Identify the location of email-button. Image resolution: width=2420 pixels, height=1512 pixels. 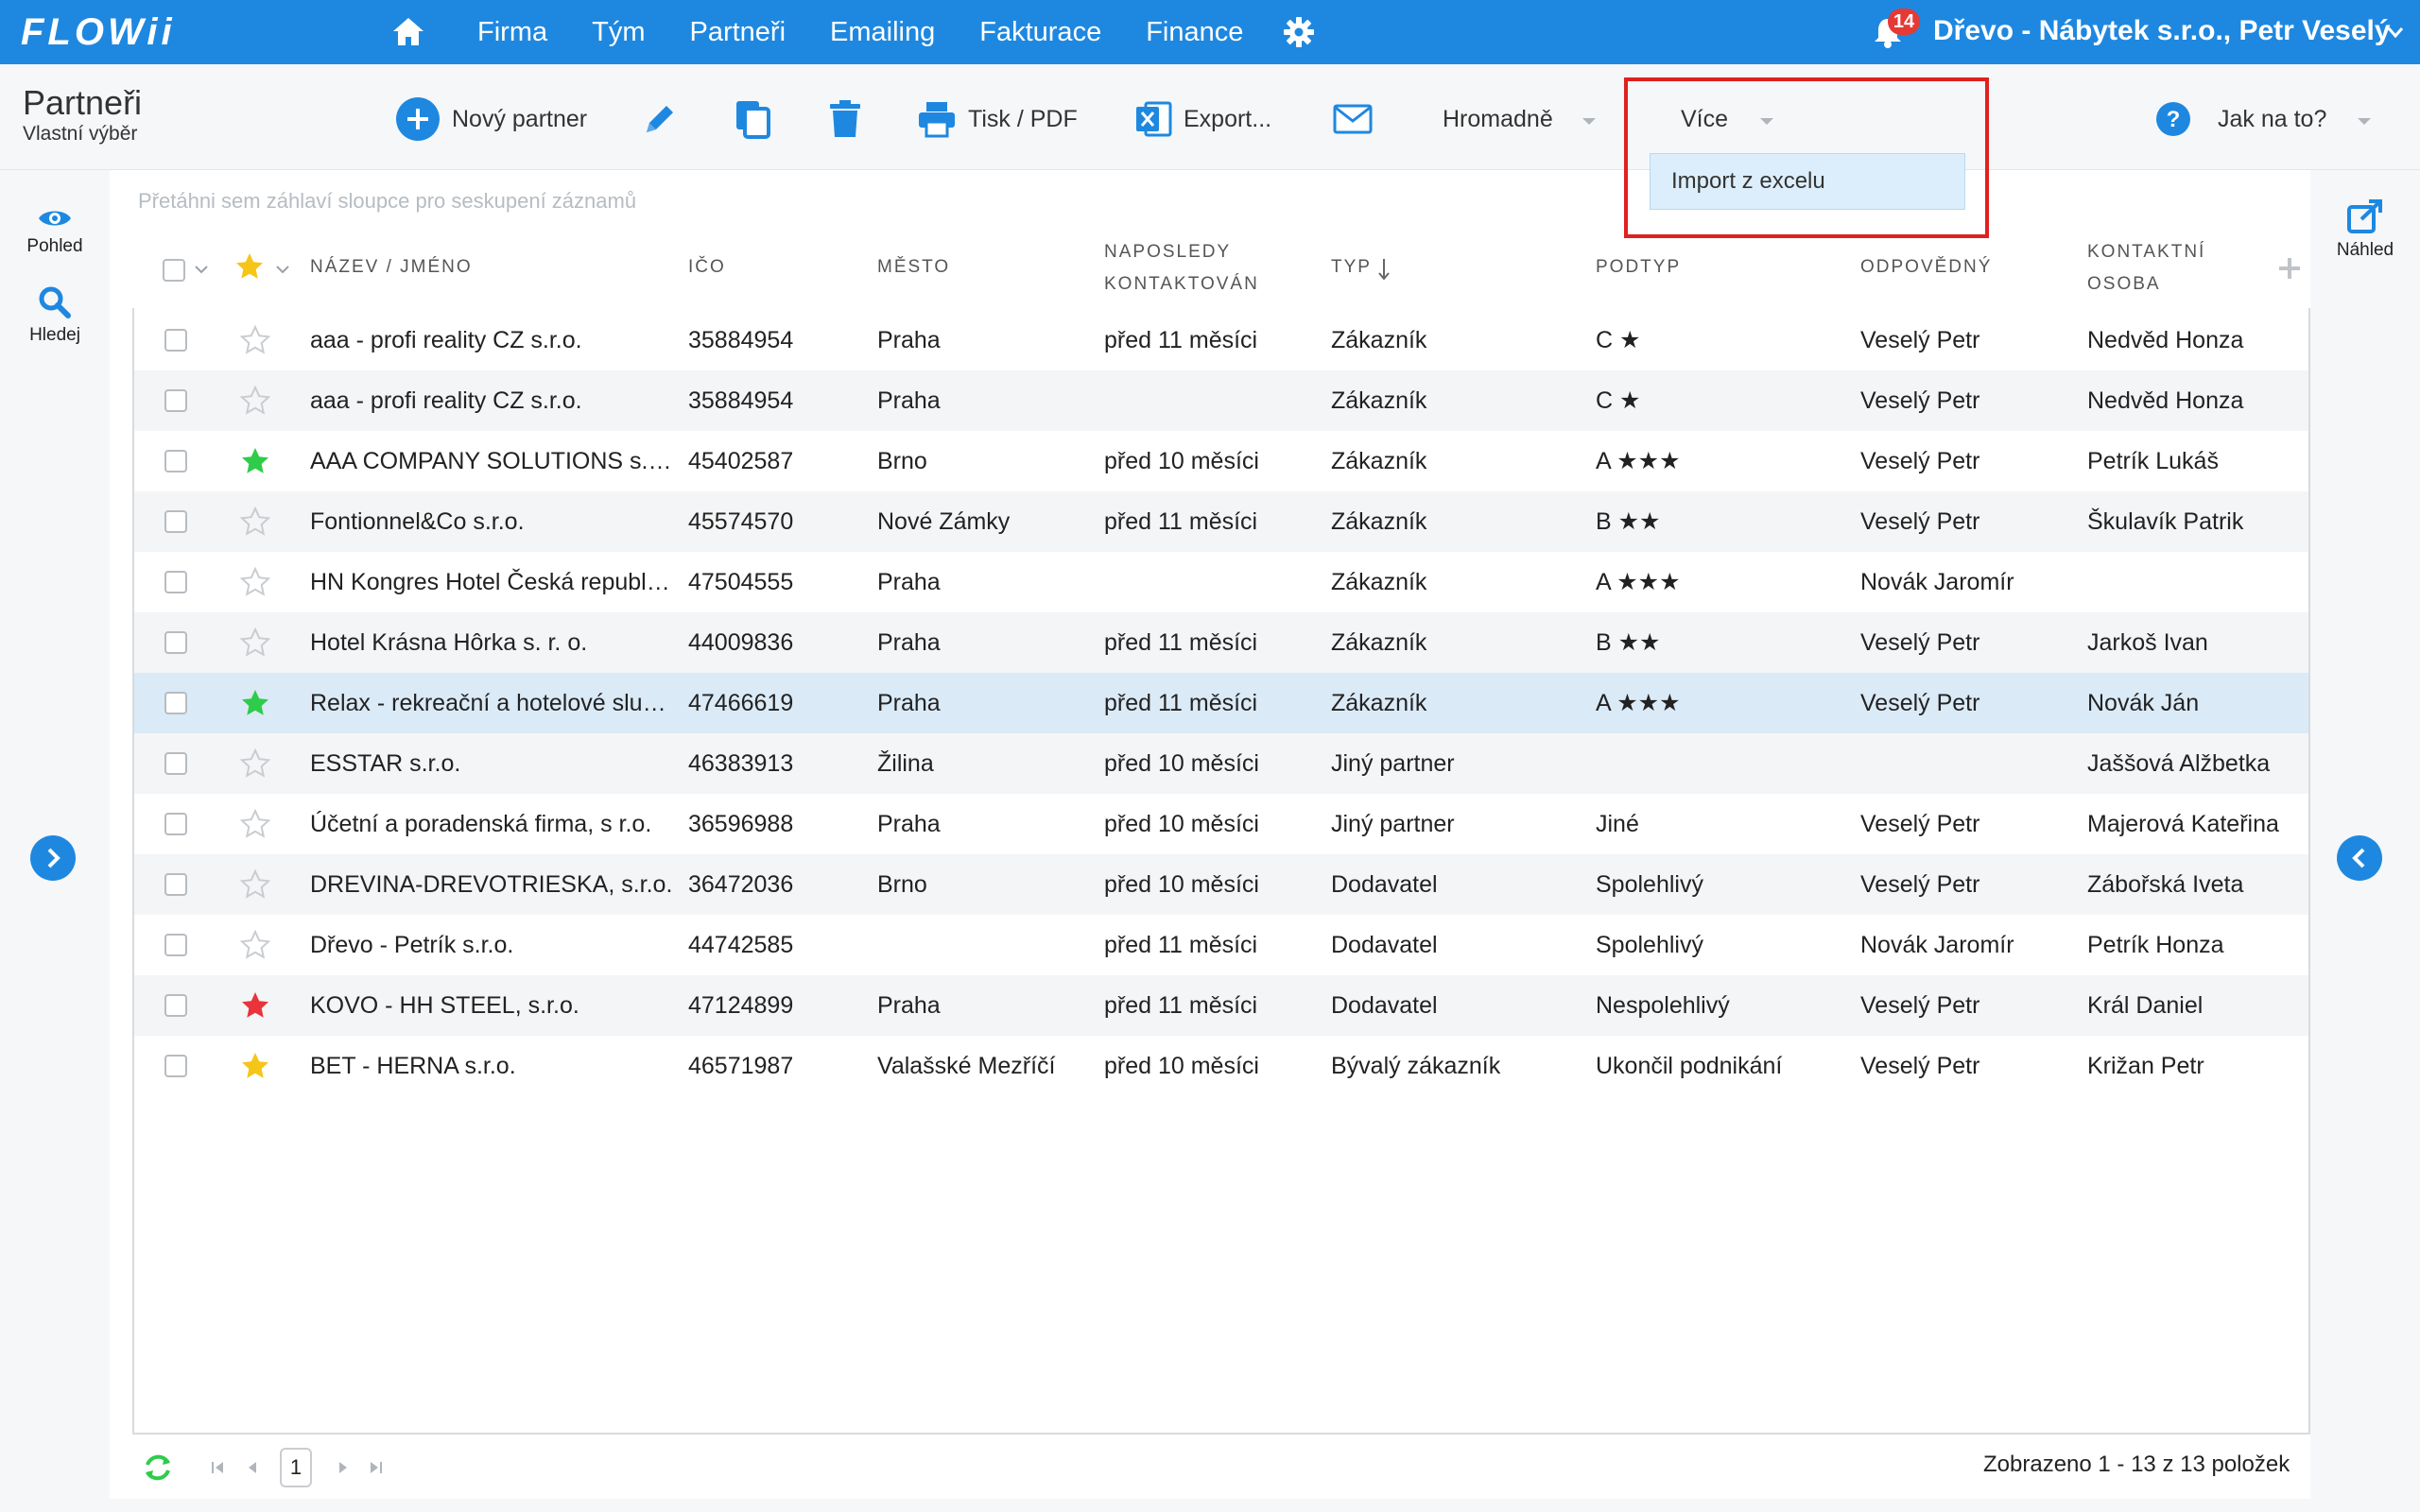
(1353, 119).